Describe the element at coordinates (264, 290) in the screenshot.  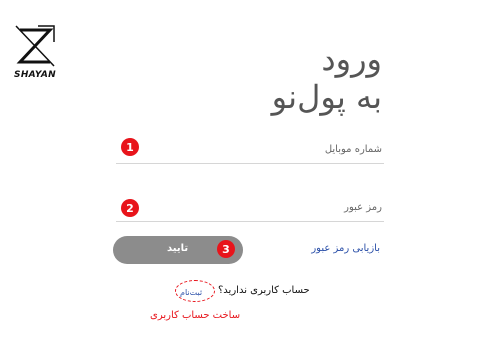
I see `no-account-text: حساب کاربری ندارید؟` at that location.